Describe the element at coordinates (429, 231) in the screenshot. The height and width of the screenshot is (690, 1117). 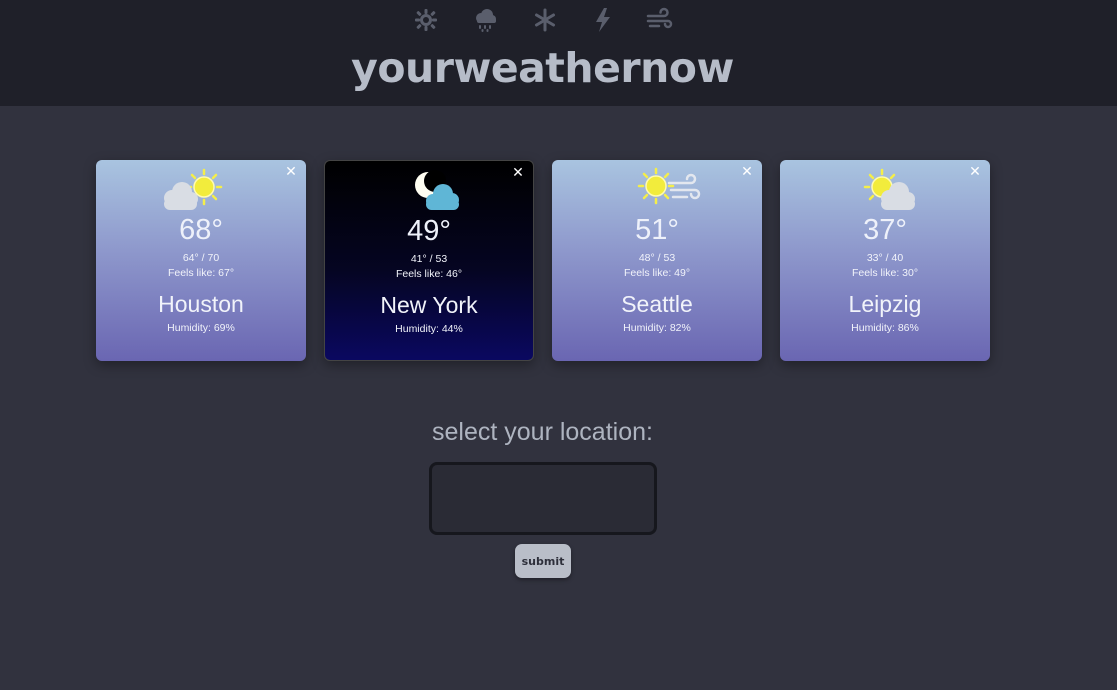
I see `temperature: 49°` at that location.